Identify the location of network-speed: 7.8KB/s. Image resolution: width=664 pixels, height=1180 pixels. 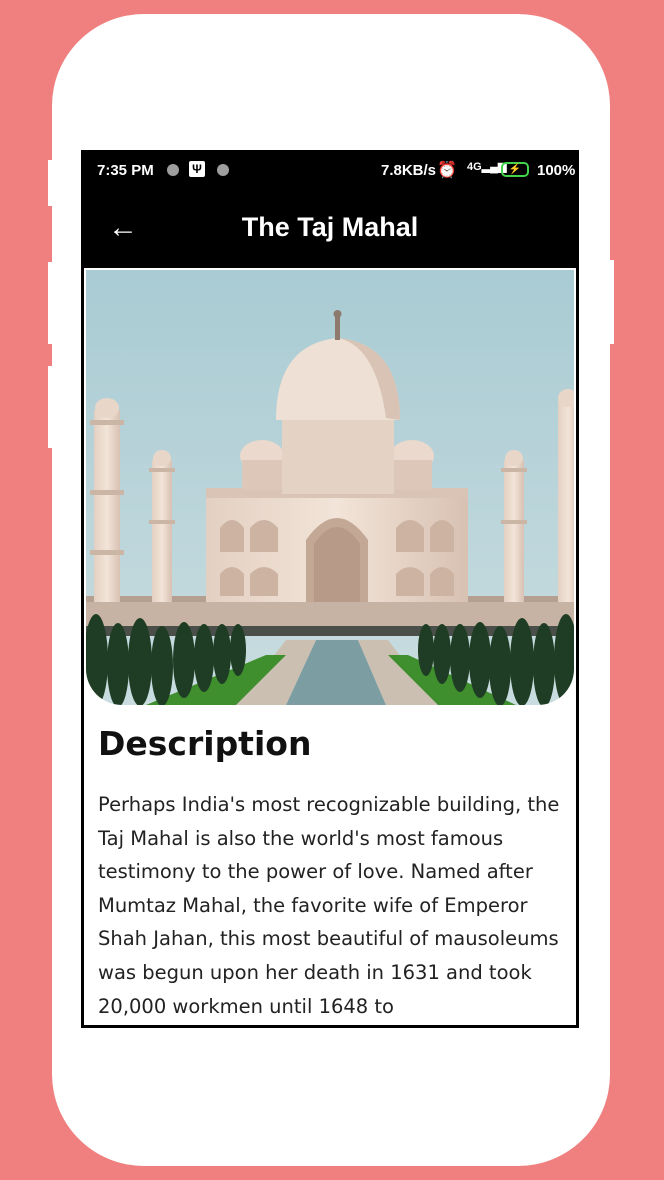
(409, 170).